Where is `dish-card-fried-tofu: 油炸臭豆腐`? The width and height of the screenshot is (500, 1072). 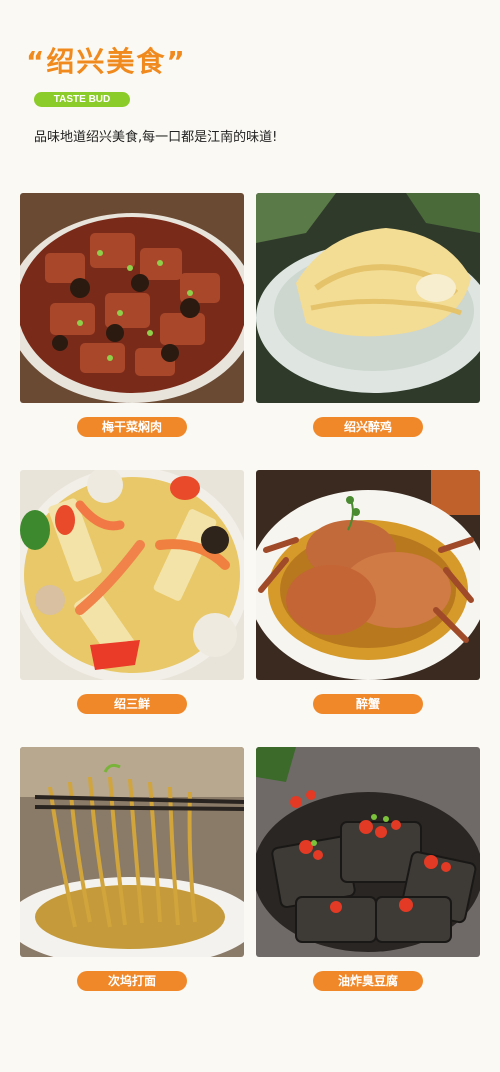
dish-card-fried-tofu: 油炸臭豆腐 is located at coordinates (368, 869).